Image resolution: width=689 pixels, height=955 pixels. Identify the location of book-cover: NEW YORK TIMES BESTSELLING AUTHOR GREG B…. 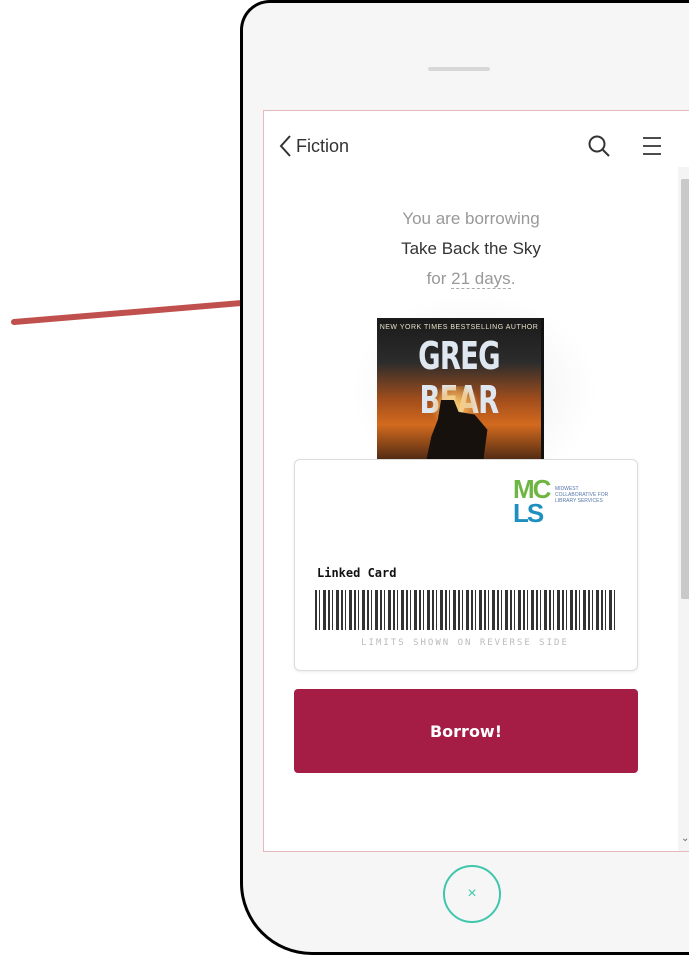
(460, 392).